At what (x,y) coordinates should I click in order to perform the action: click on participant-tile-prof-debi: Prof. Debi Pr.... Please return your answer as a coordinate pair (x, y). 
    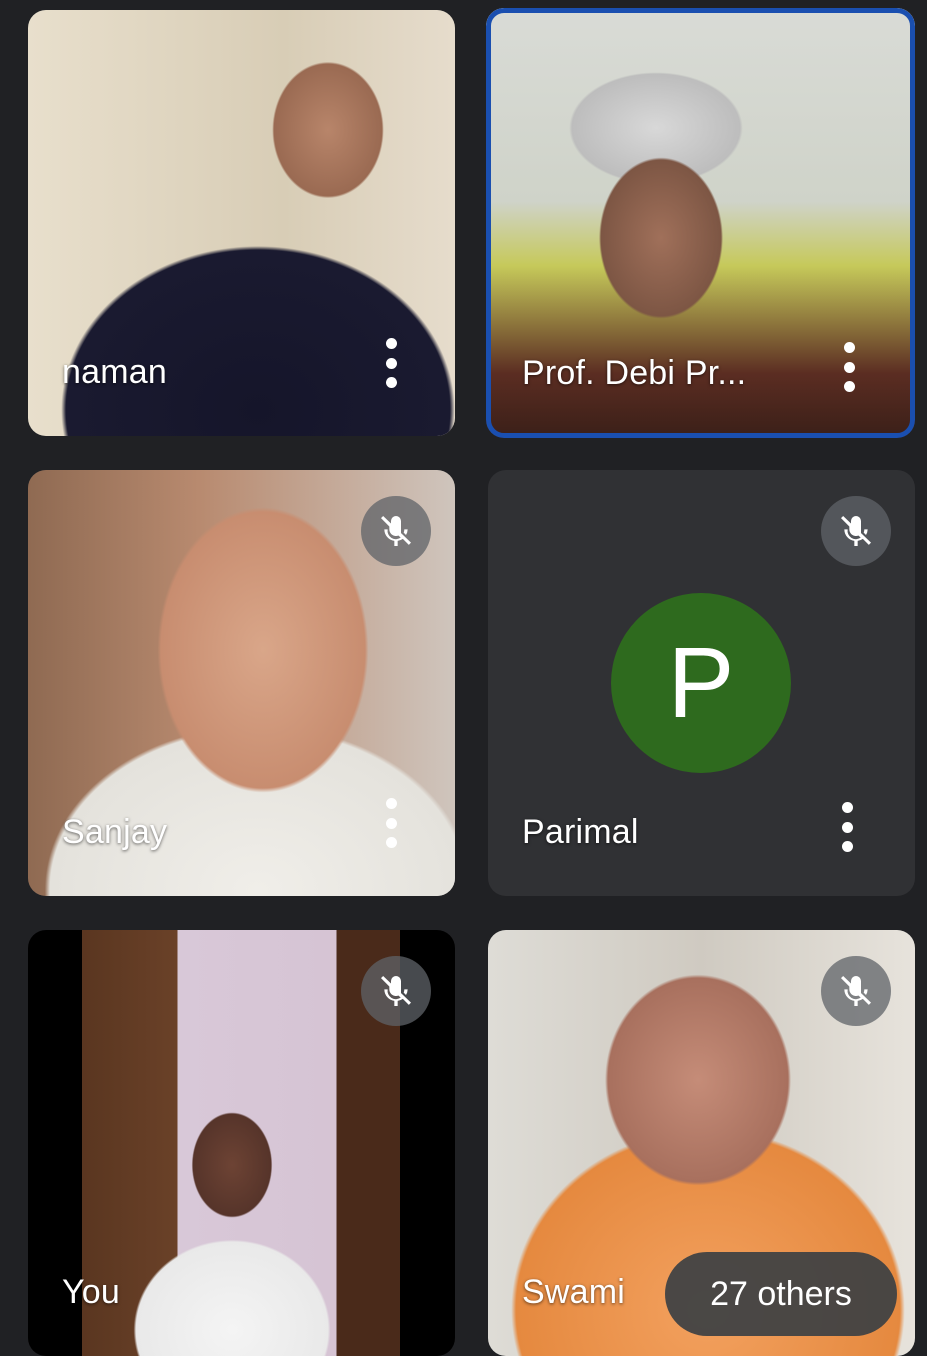
    Looking at the image, I should click on (700, 223).